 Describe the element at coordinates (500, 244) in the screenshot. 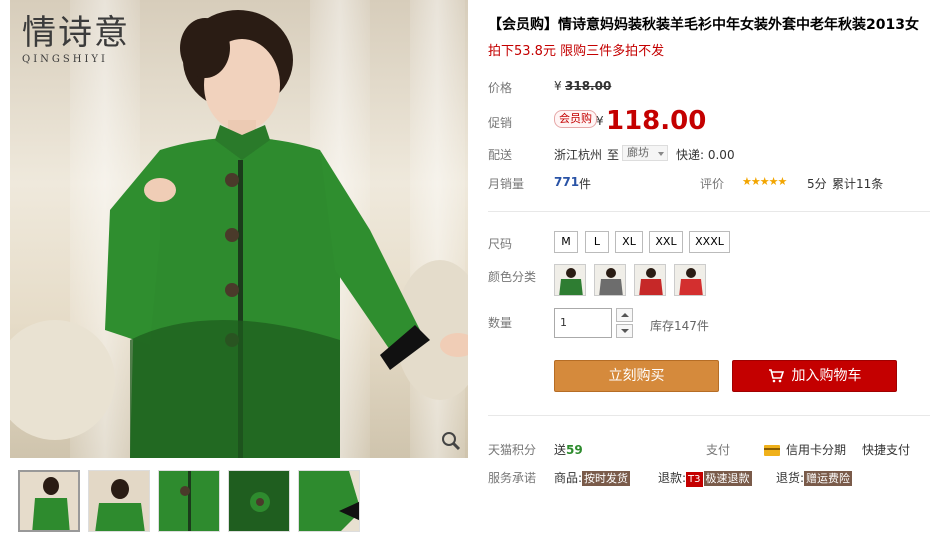

I see `size-label: 尺码` at that location.